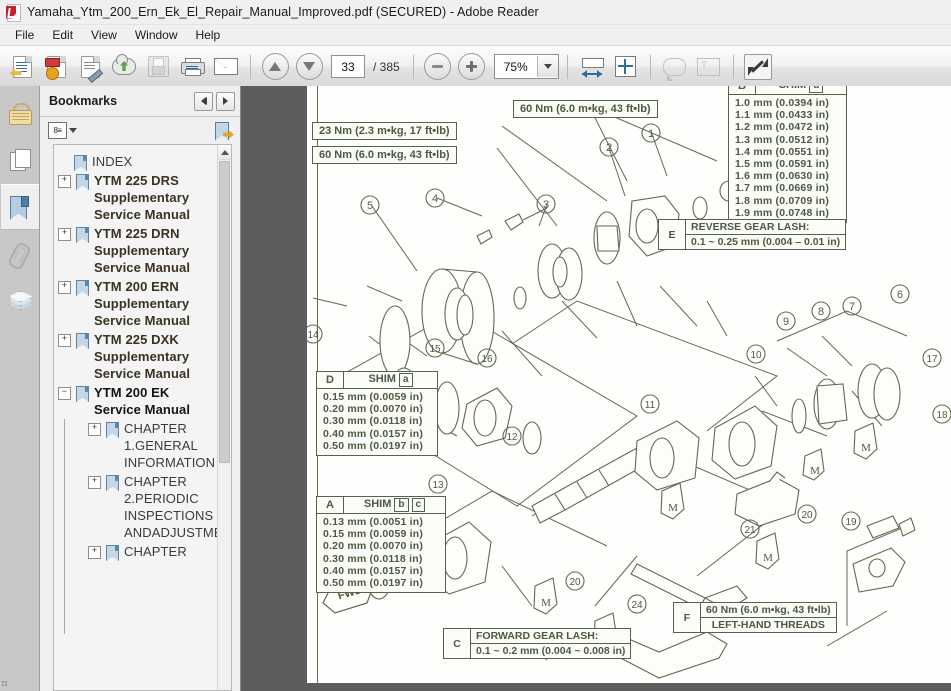 The image size is (951, 691). What do you see at coordinates (62, 35) in the screenshot?
I see `menu-edit: Edit` at bounding box center [62, 35].